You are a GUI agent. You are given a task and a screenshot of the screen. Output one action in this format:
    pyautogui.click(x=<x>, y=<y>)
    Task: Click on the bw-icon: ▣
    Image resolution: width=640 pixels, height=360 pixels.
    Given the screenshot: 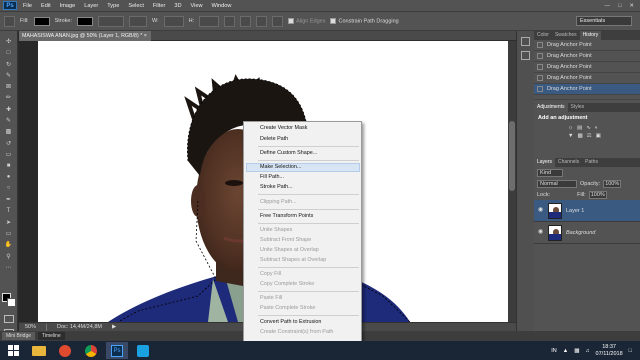 What is the action you would take?
    pyautogui.click(x=598, y=136)
    